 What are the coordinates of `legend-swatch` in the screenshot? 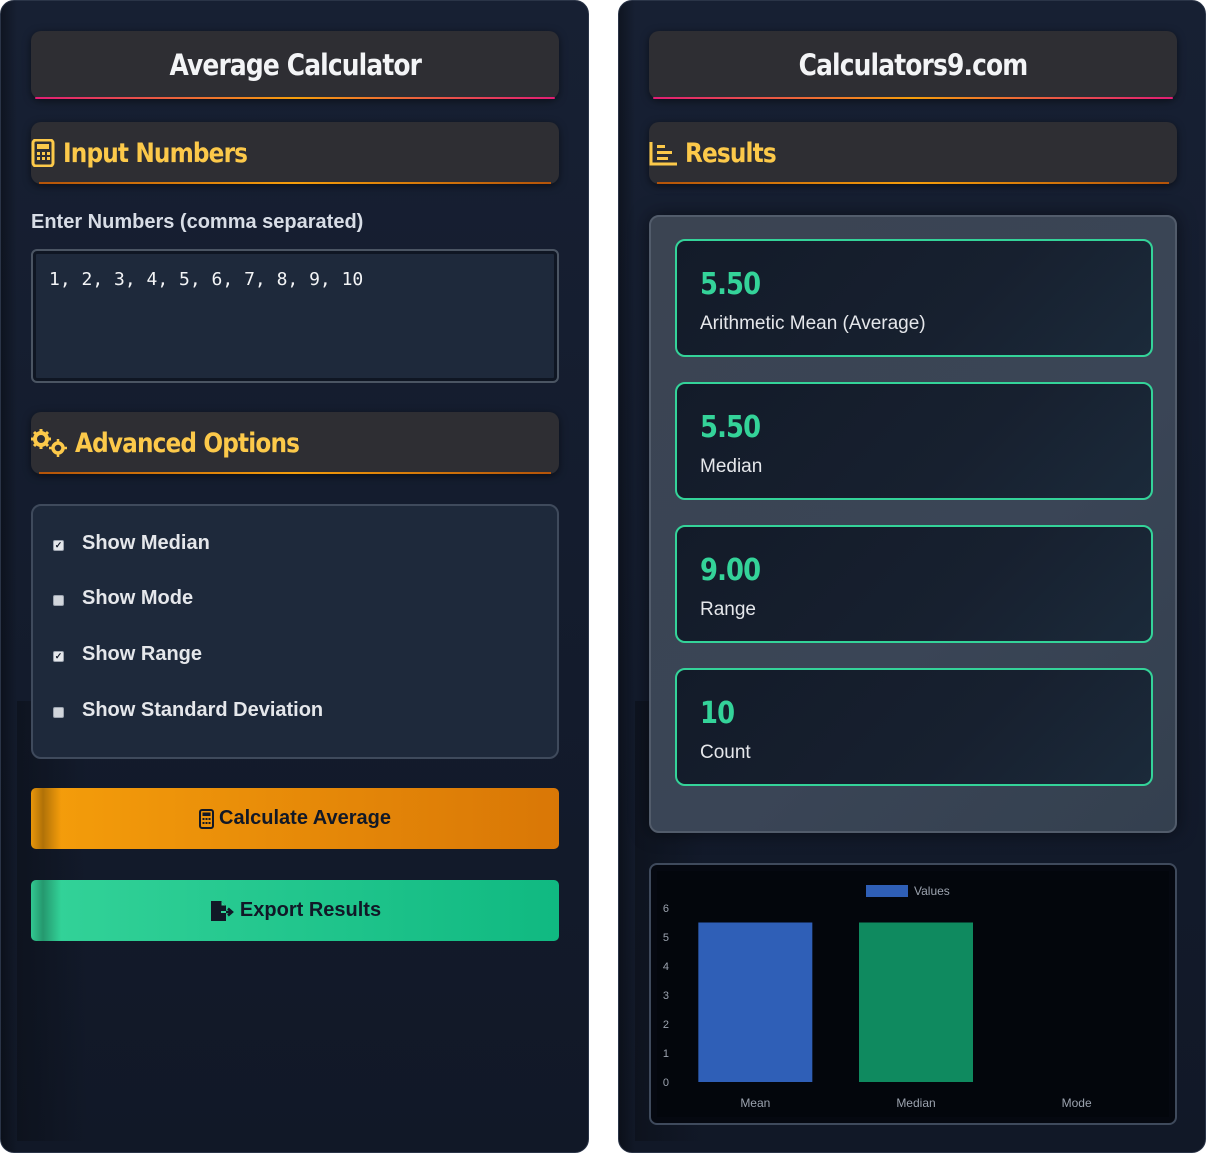 It's located at (887, 891).